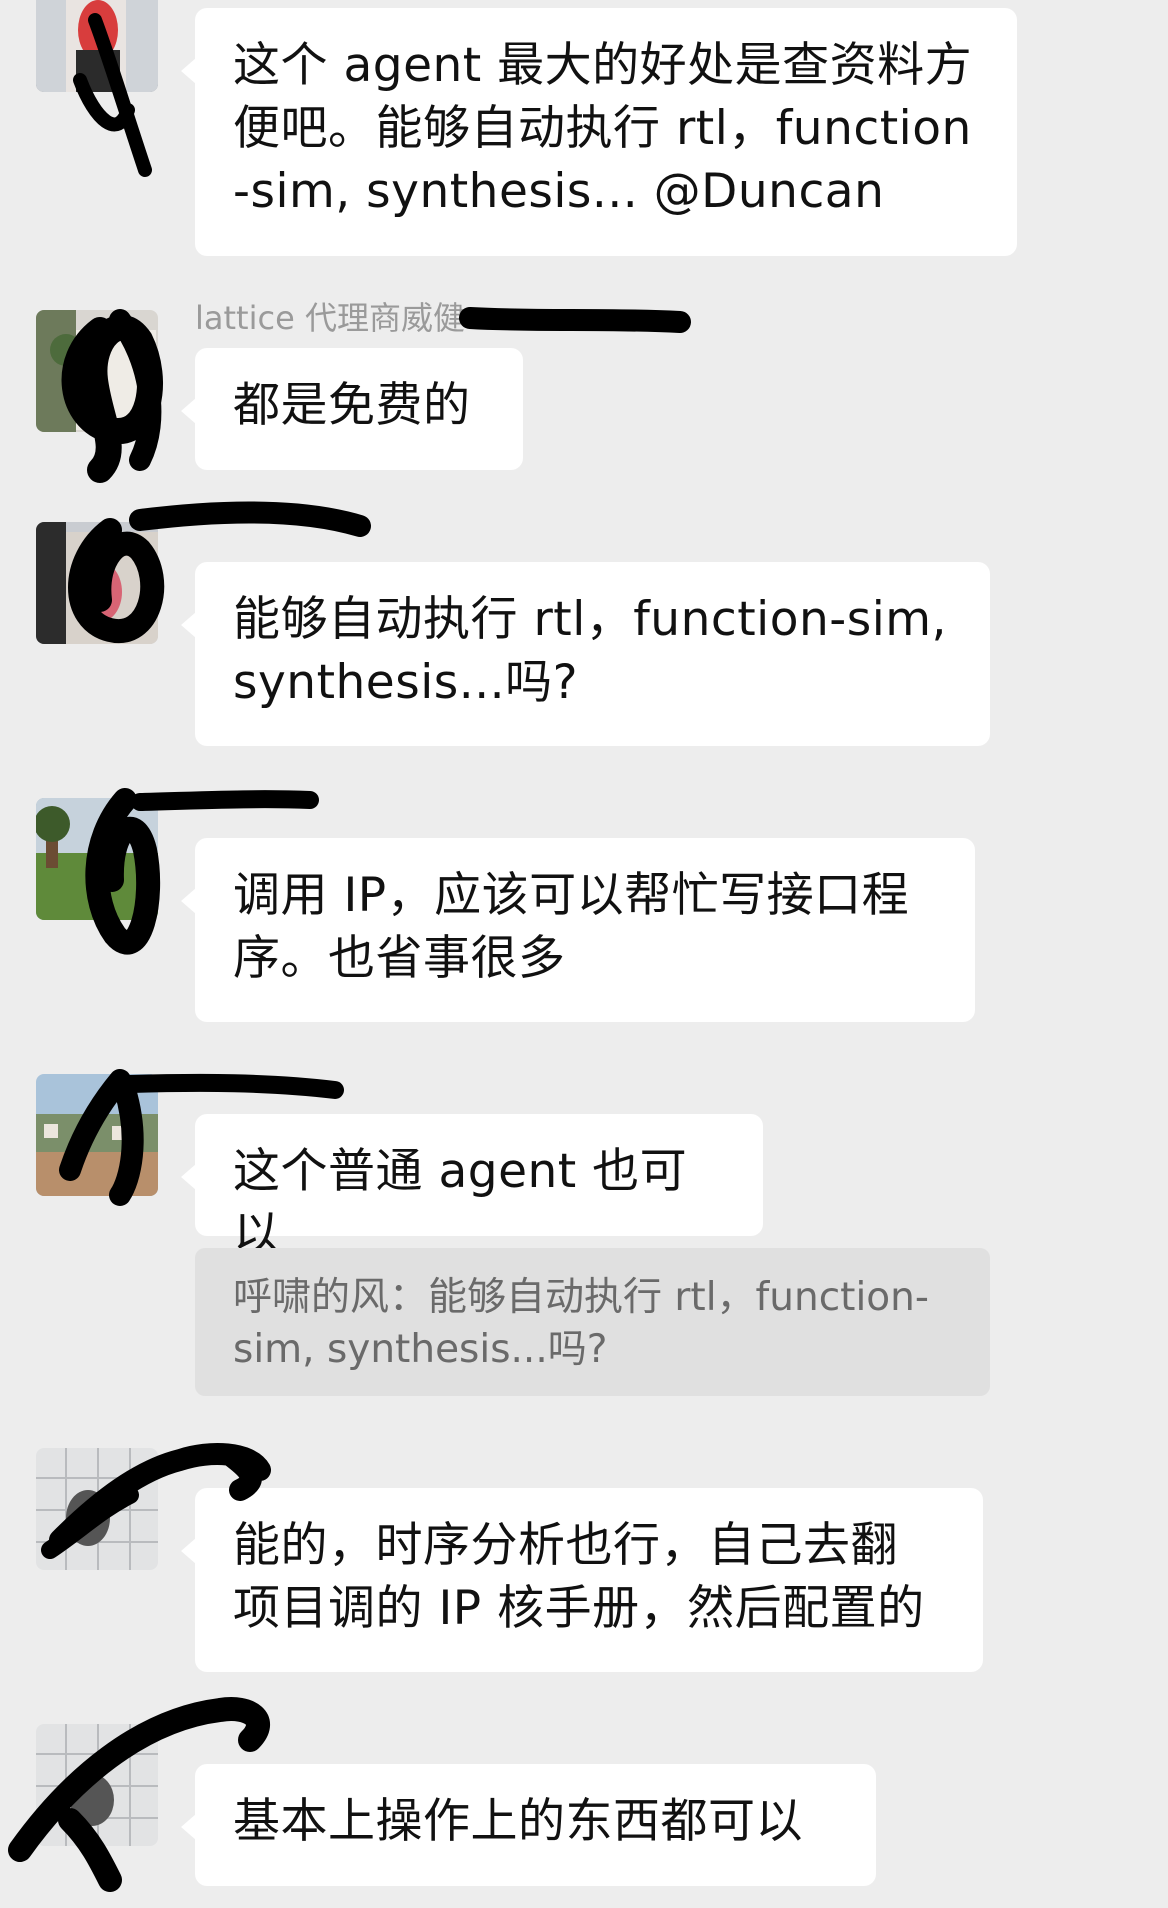 The height and width of the screenshot is (1908, 1168). What do you see at coordinates (559, 191) in the screenshot?
I see `message-text-line: -sim, synthesis... @Duncan` at bounding box center [559, 191].